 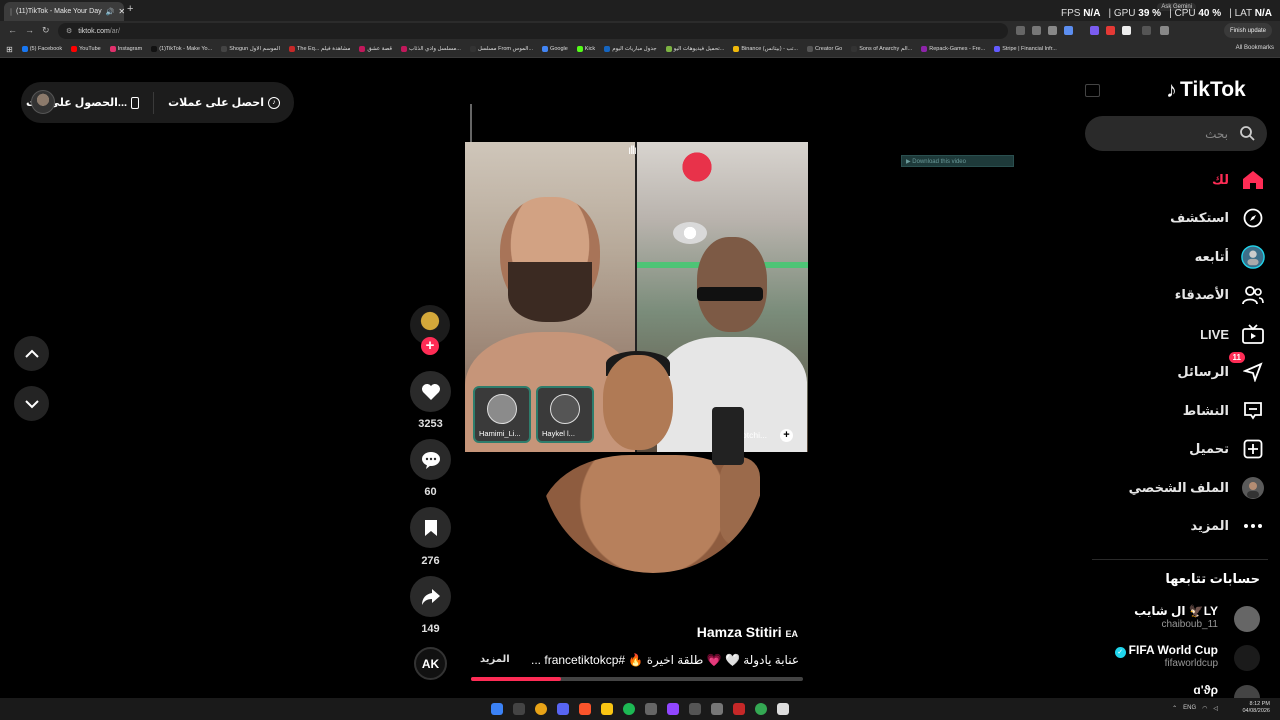 What do you see at coordinates (1175, 218) in the screenshot?
I see `sidebar-item-1: استكشف` at bounding box center [1175, 218].